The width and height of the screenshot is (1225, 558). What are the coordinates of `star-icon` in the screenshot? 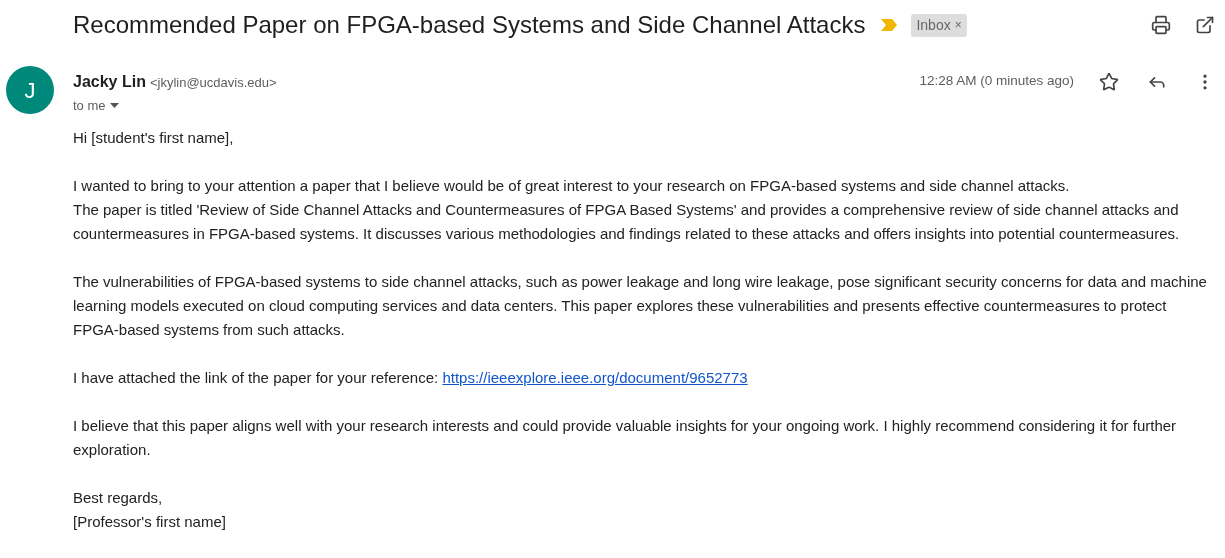 It's located at (1109, 82).